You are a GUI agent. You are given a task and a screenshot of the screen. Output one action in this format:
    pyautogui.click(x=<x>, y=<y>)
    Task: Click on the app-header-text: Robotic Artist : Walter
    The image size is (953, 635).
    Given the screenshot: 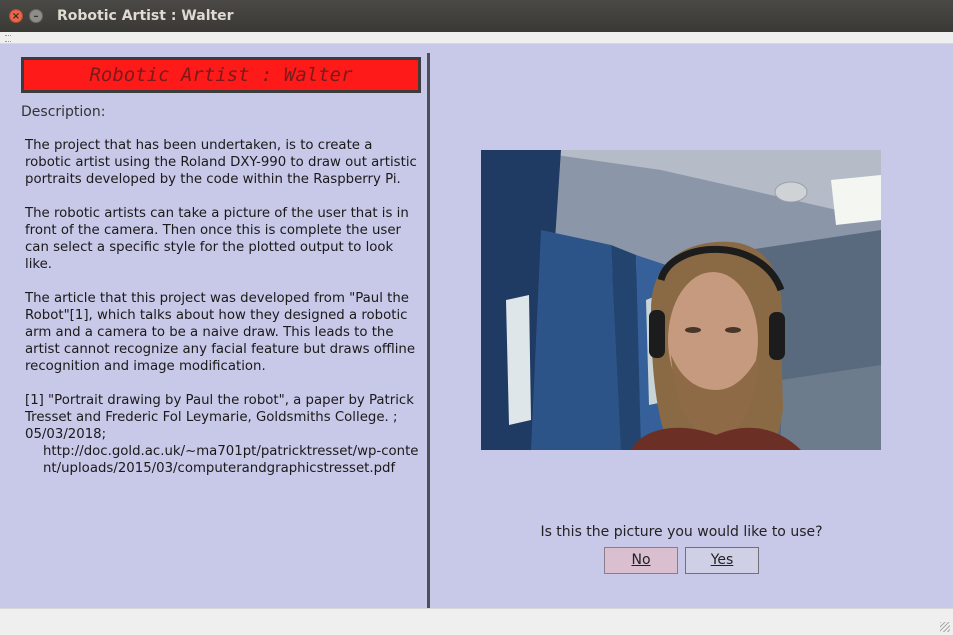 What is the action you would take?
    pyautogui.click(x=221, y=75)
    